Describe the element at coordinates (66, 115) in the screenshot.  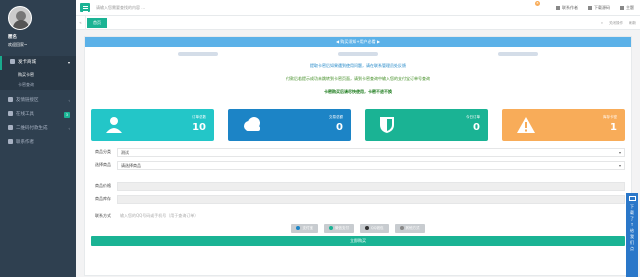
I see `tools-badge: 3` at that location.